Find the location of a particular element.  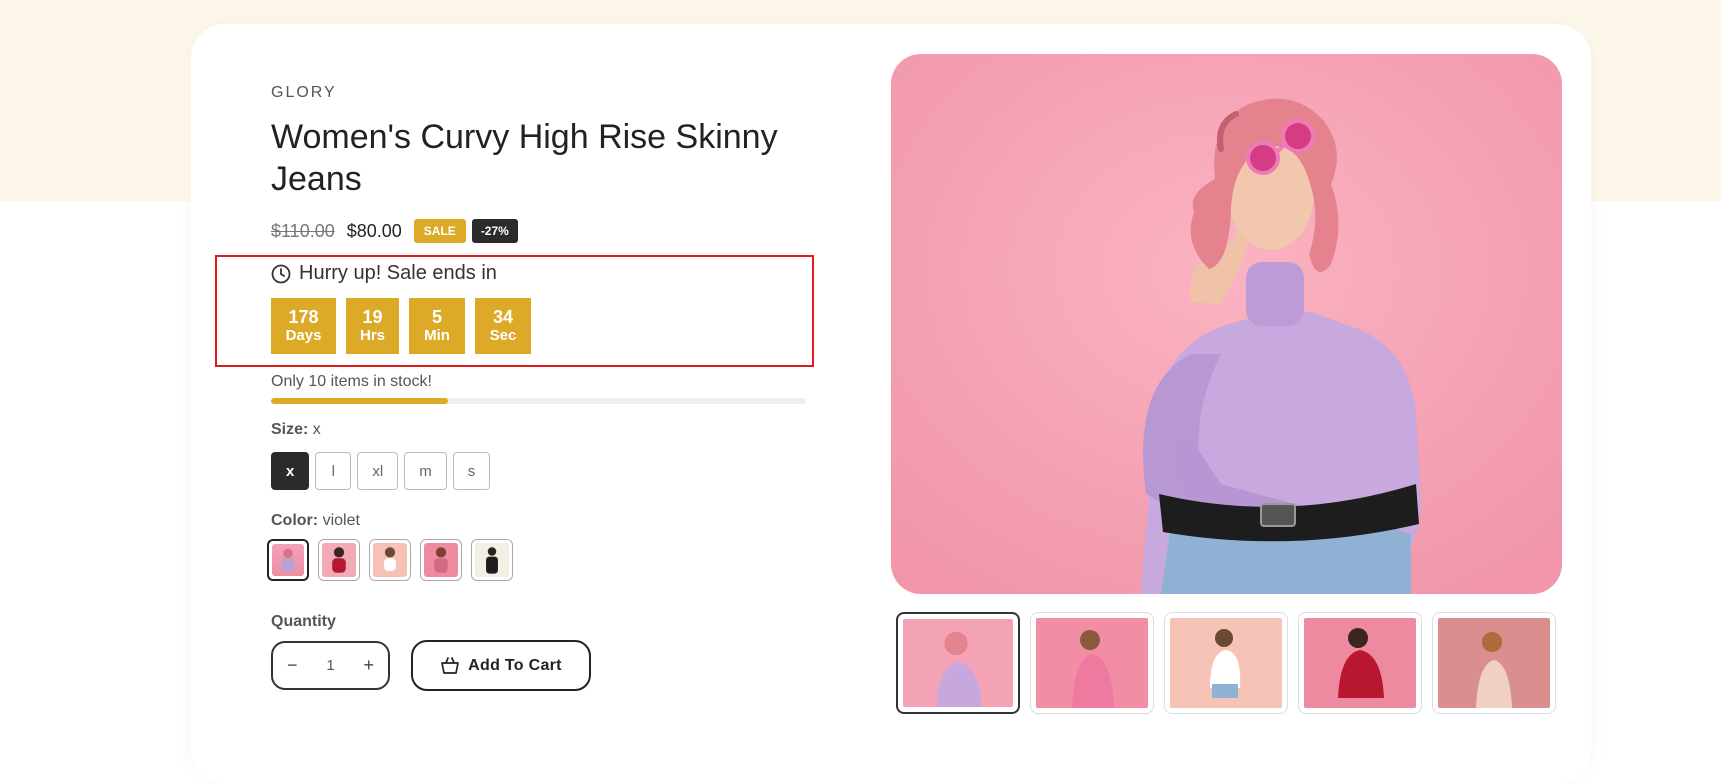

quantity-input: 1 is located at coordinates (330, 665).